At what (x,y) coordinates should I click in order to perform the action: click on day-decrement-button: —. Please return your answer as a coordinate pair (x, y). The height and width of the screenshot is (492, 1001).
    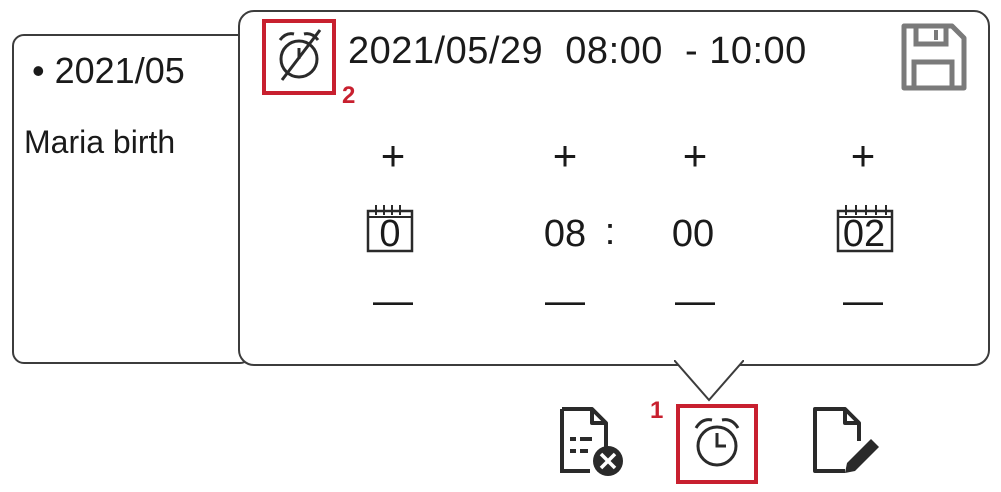
    Looking at the image, I should click on (393, 301).